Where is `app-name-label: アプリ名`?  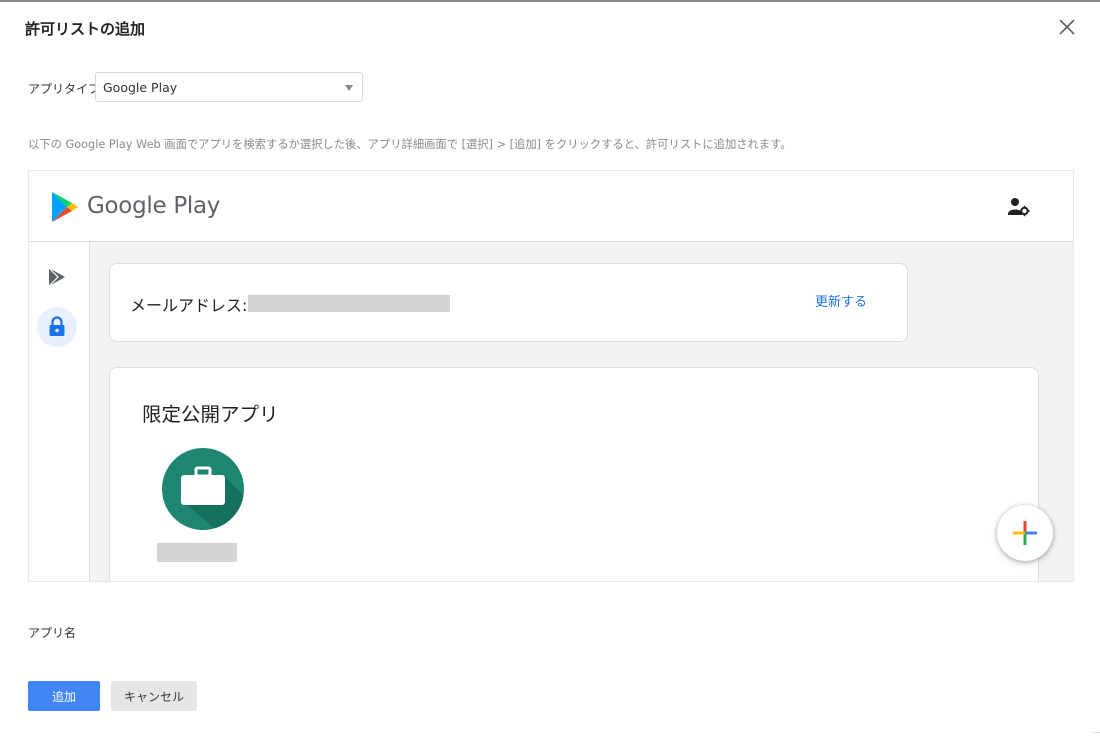 app-name-label: アプリ名 is located at coordinates (52, 633).